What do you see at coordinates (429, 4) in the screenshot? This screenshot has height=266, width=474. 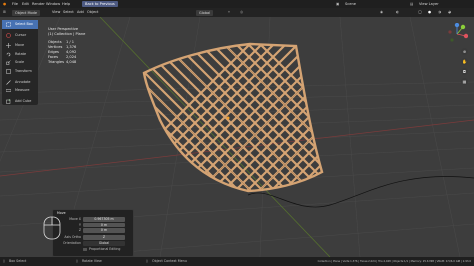 I see `view-layer-name: View Layer` at bounding box center [429, 4].